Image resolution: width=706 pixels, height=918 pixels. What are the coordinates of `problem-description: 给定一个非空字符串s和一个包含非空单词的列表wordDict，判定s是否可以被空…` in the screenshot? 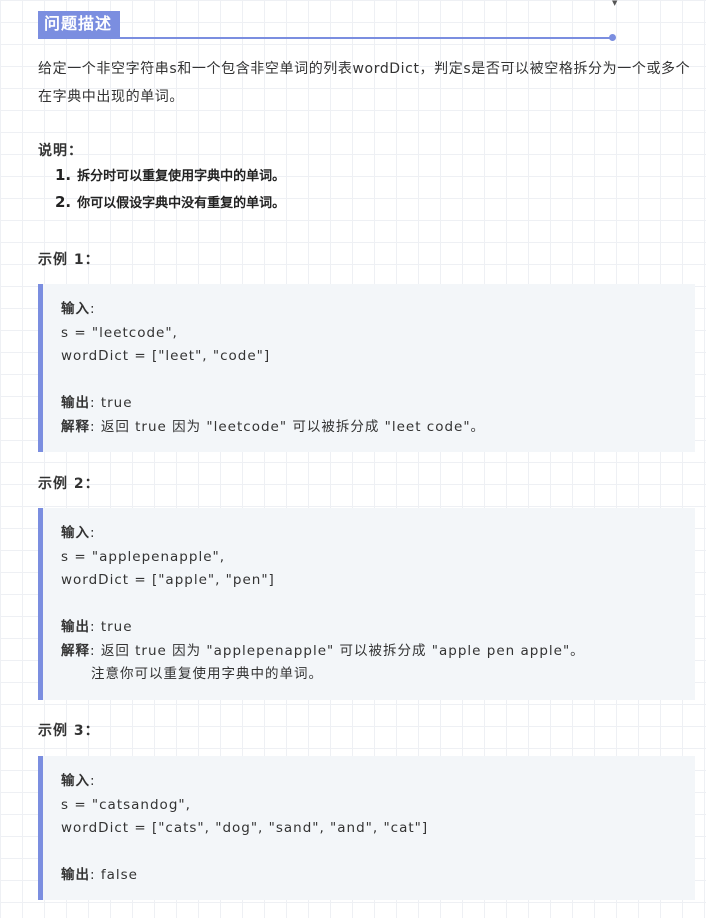 It's located at (364, 83).